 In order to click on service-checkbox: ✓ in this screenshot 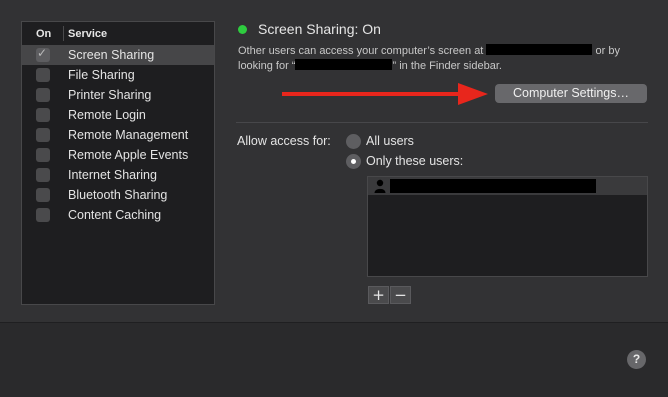, I will do `click(43, 54)`.